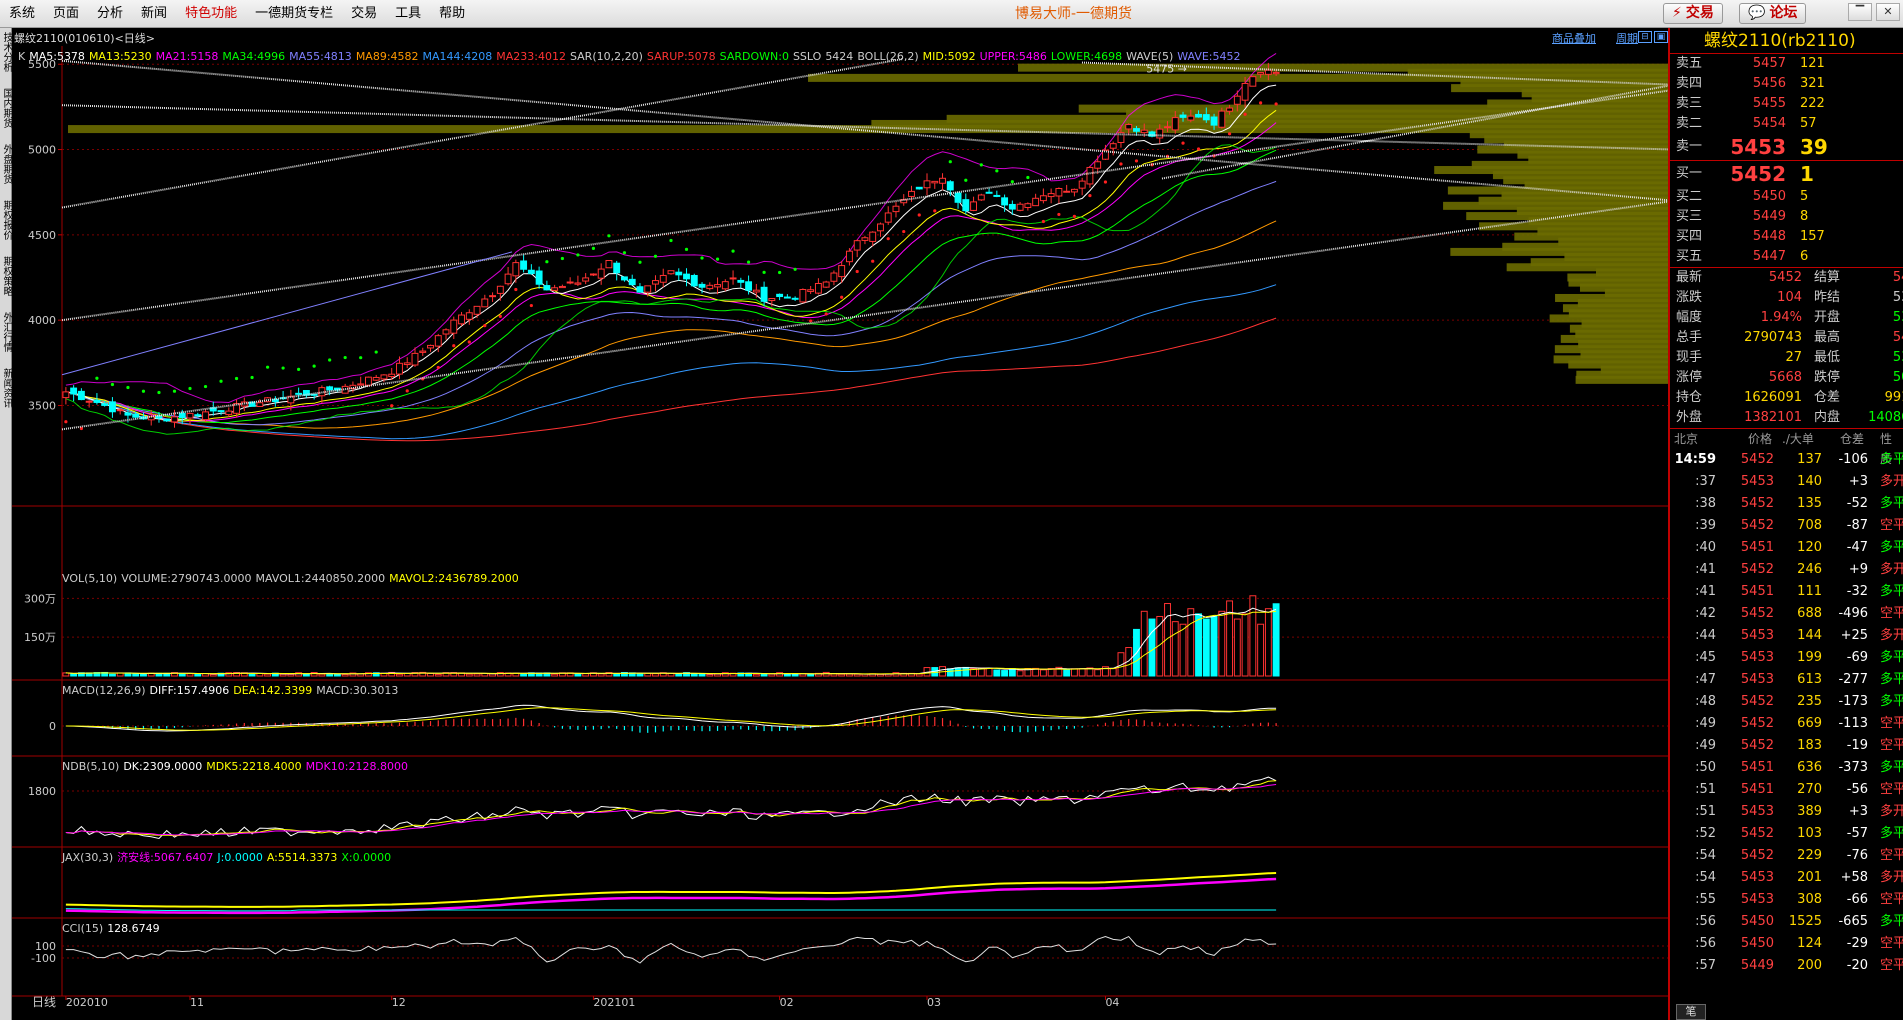 The image size is (1903, 1020). What do you see at coordinates (1857, 591) in the screenshot?
I see `tick-oi-change: -32` at bounding box center [1857, 591].